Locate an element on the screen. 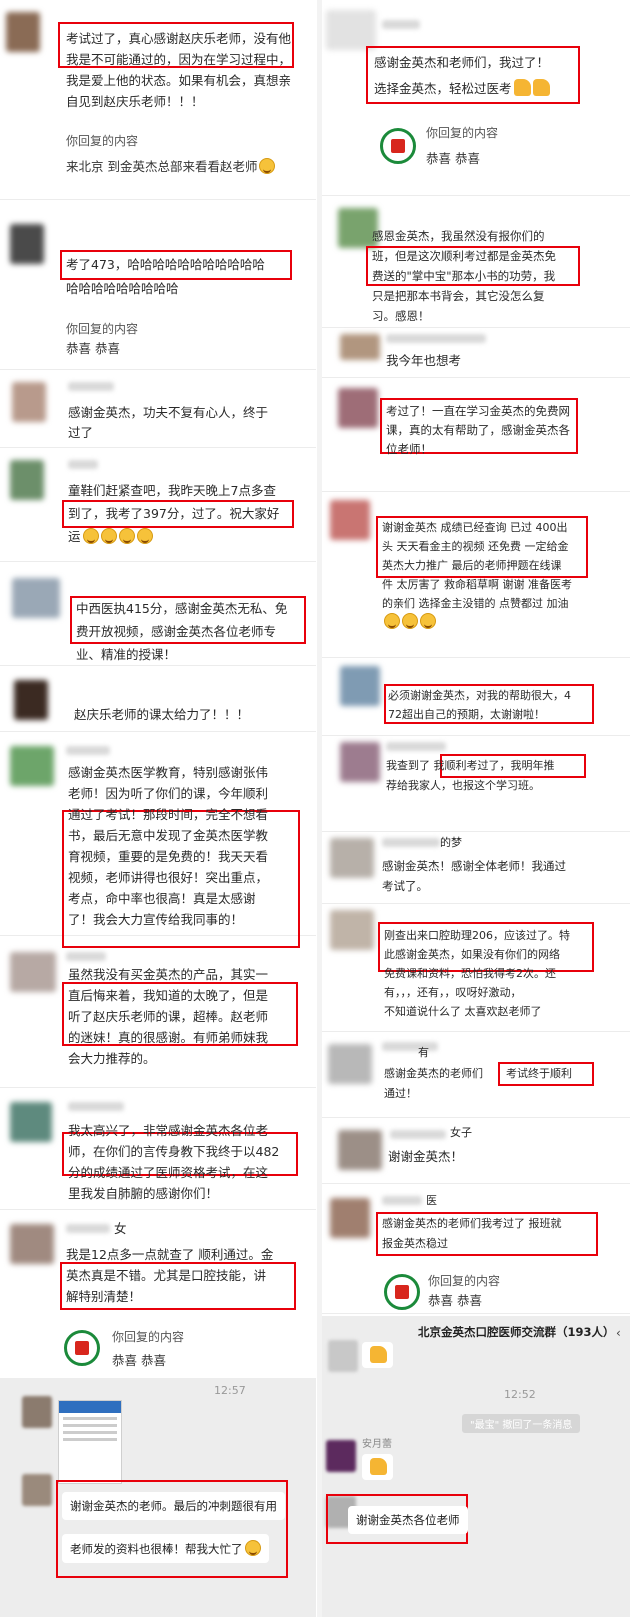 This screenshot has width=630, height=1617. chat-screenshot: 12:57 谢谢金英杰的老师。最后的冲刺题很有用 老师发的资料也很棒！帮我大忙了 is located at coordinates (158, 1497).